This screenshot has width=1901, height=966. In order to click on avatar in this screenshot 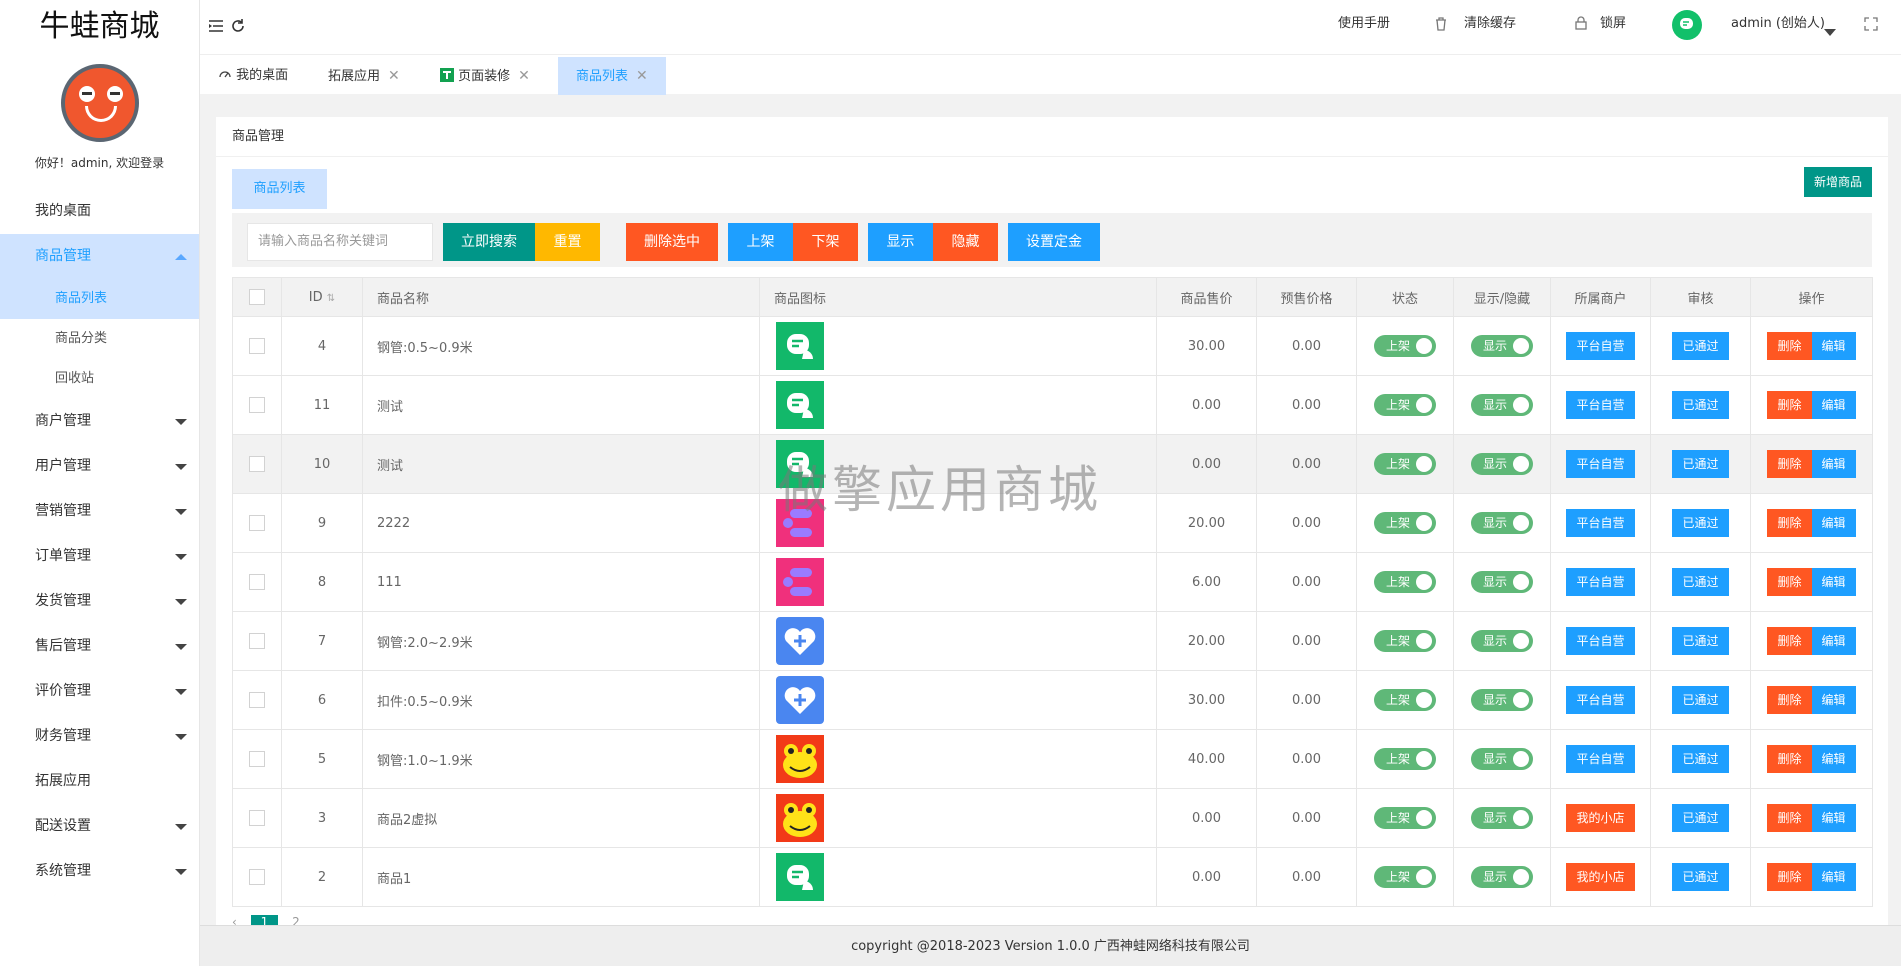, I will do `click(99, 103)`.